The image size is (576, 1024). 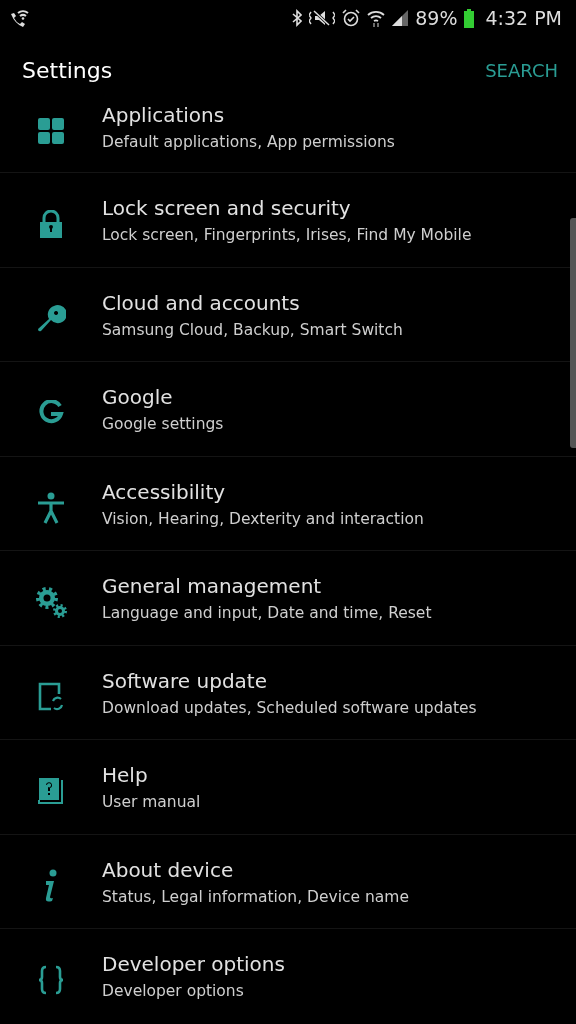 I want to click on setting-title: About device, so click(x=255, y=869).